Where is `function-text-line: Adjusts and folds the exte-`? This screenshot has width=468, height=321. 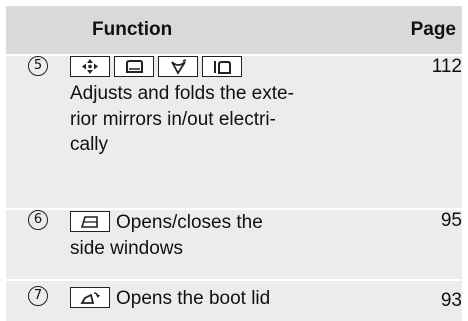
function-text-line: Adjusts and folds the exte- is located at coordinates (182, 93).